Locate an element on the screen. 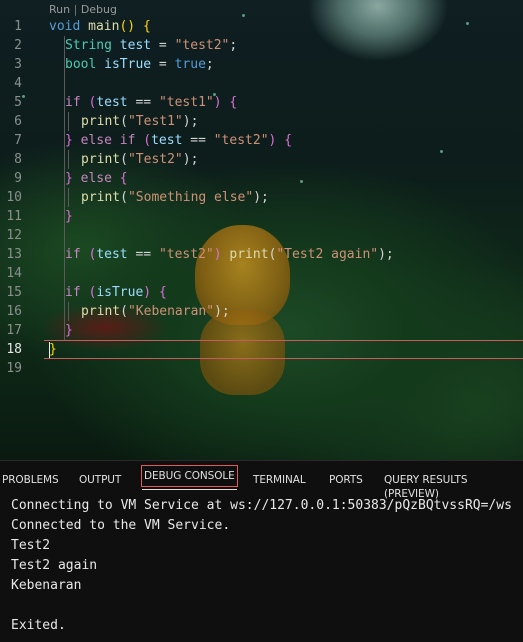 This screenshot has width=523, height=642. line-number: 13 is located at coordinates (14, 254).